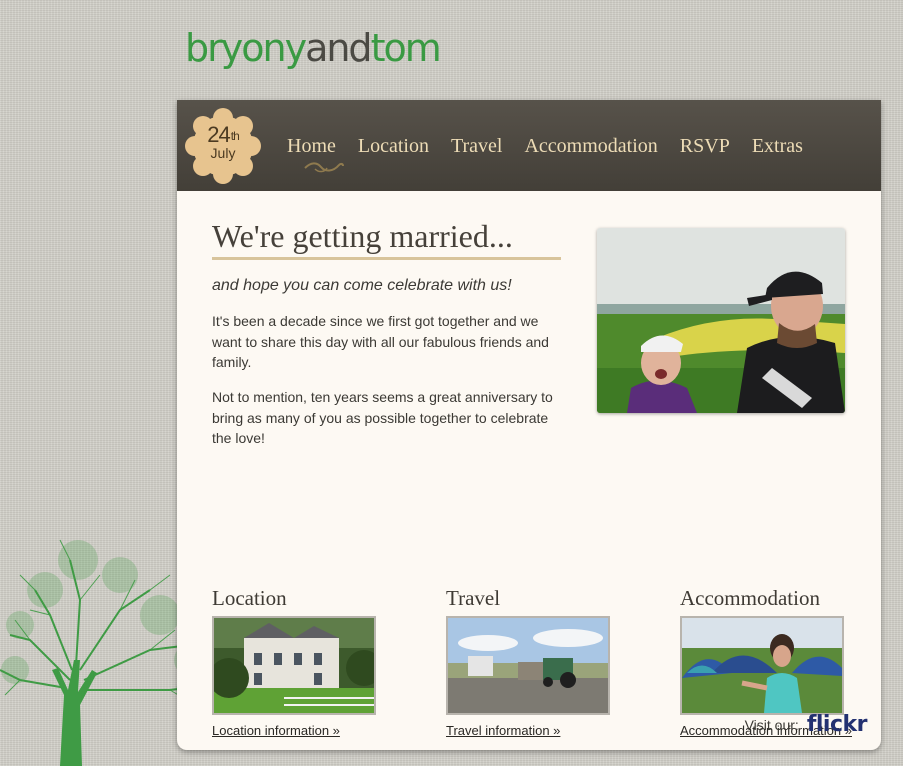  What do you see at coordinates (294, 665) in the screenshot?
I see `location-thumbnail` at bounding box center [294, 665].